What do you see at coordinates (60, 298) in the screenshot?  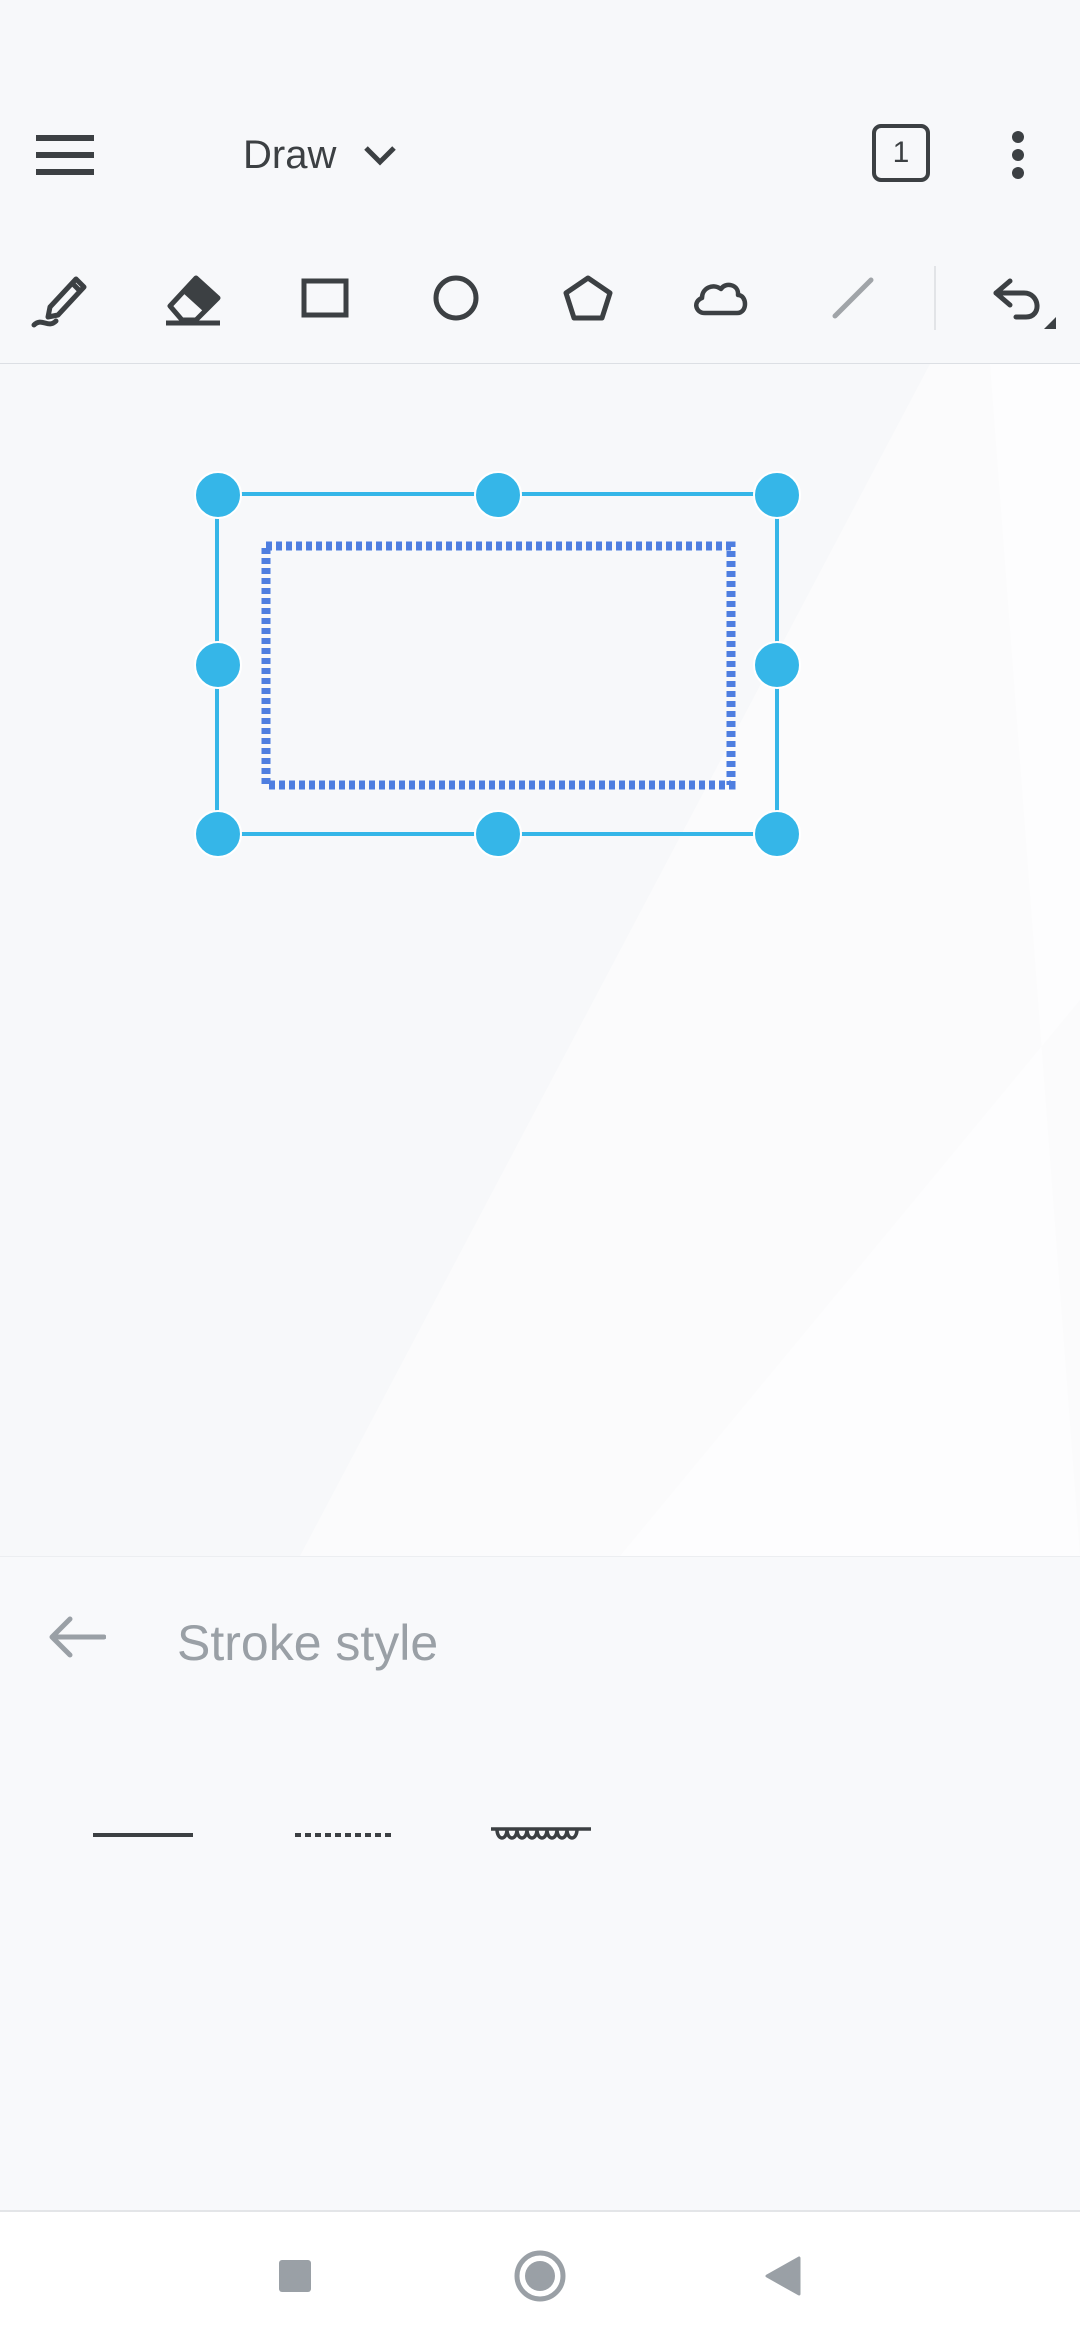 I see `pen-tool-icon` at bounding box center [60, 298].